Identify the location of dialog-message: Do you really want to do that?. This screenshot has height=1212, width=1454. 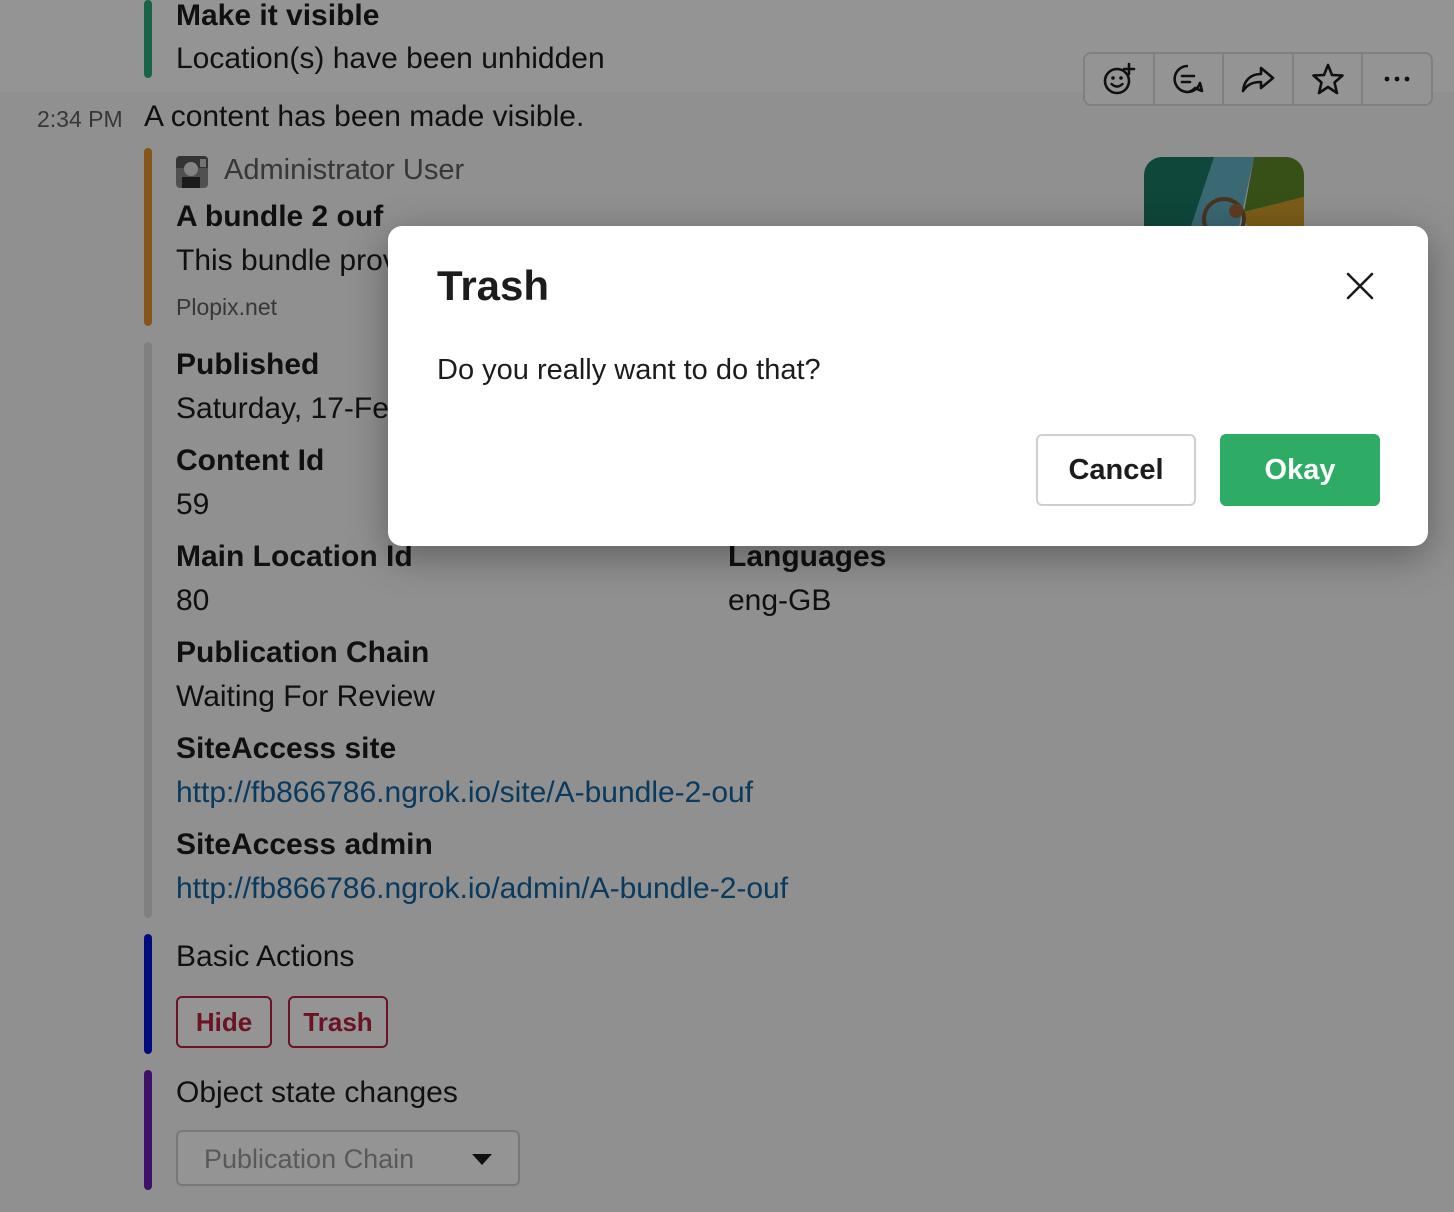
(629, 370).